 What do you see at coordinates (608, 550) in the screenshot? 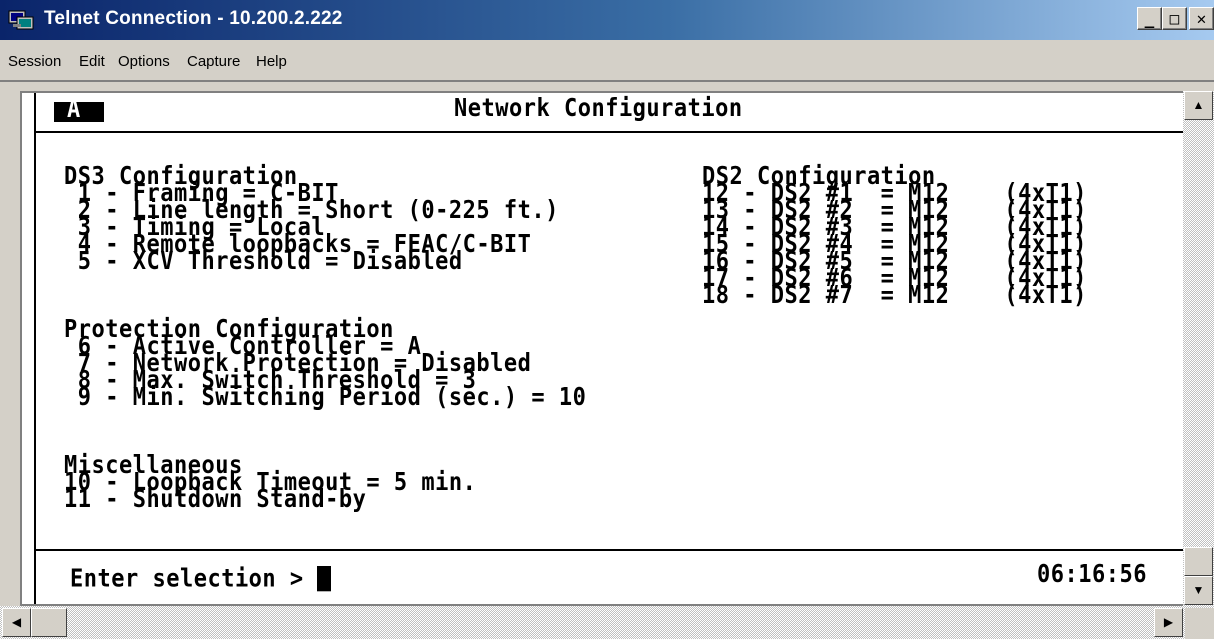
I see `footer-divider` at bounding box center [608, 550].